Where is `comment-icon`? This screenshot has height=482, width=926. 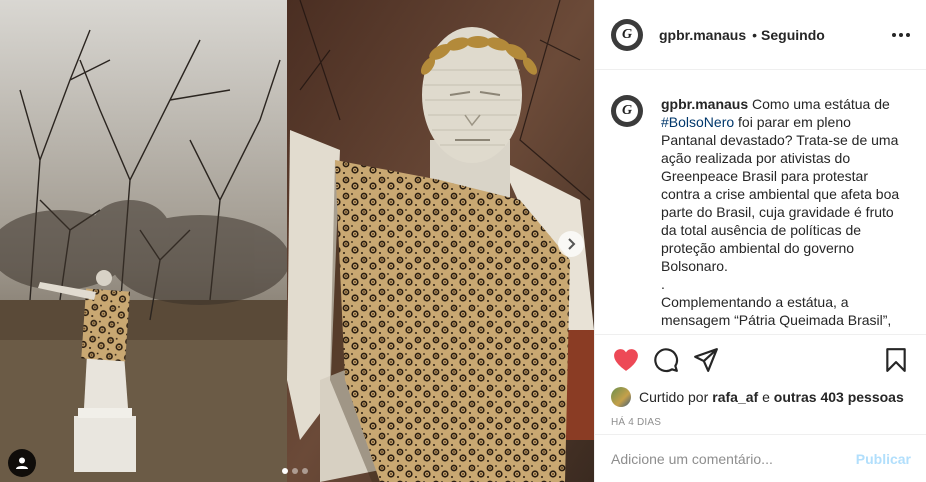
comment-icon is located at coordinates (666, 360).